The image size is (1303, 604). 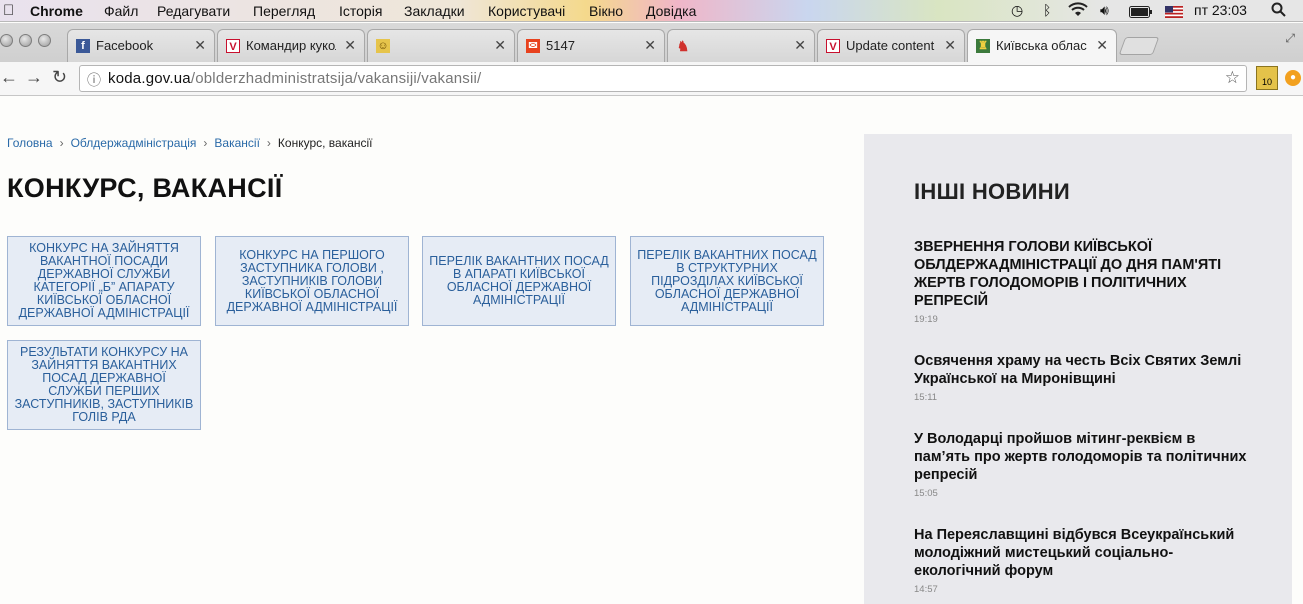 I want to click on volume-icon: 🔊︎, so click(x=1104, y=10).